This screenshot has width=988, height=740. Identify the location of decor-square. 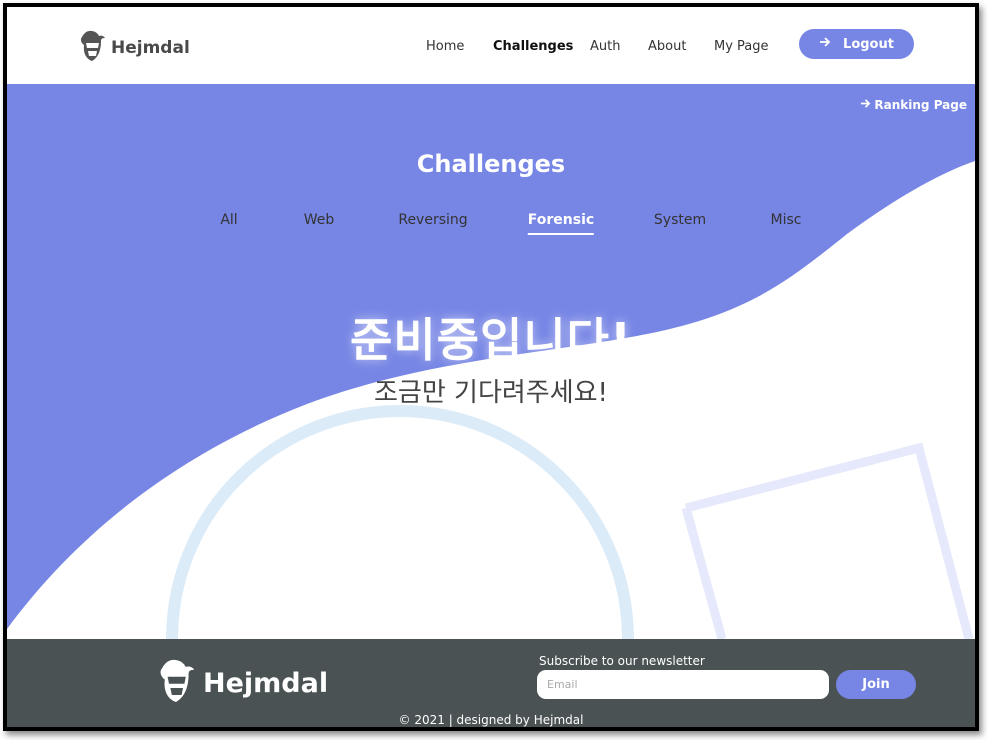
(827, 540).